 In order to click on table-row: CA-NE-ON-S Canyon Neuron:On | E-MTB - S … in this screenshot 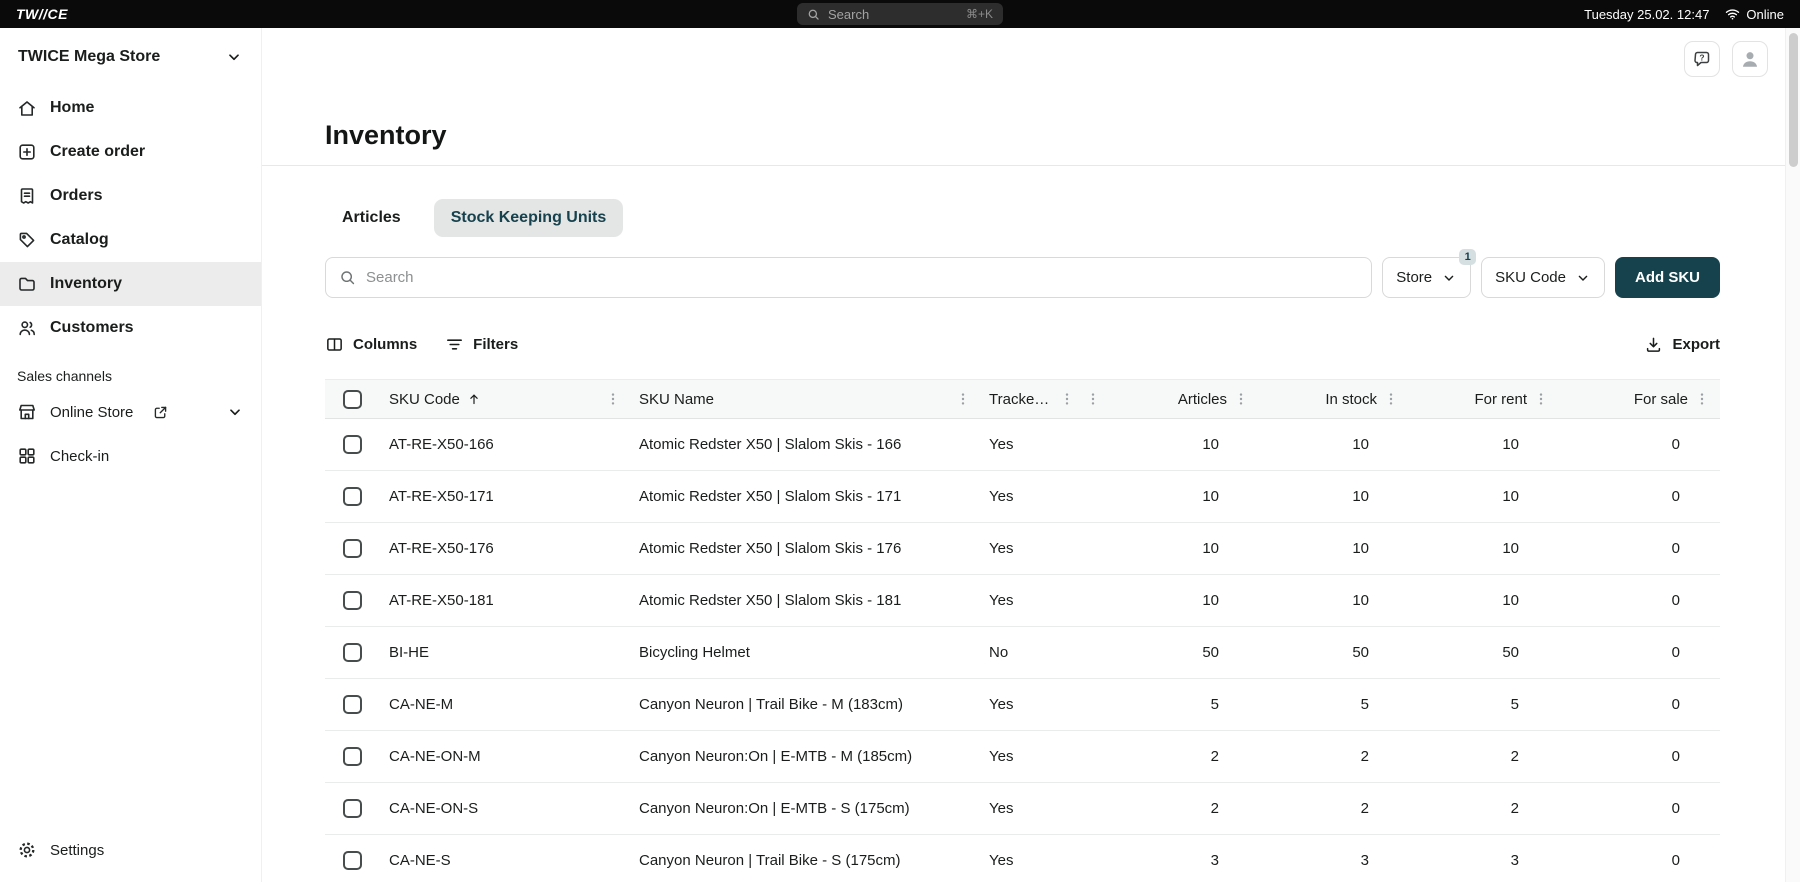, I will do `click(1022, 809)`.